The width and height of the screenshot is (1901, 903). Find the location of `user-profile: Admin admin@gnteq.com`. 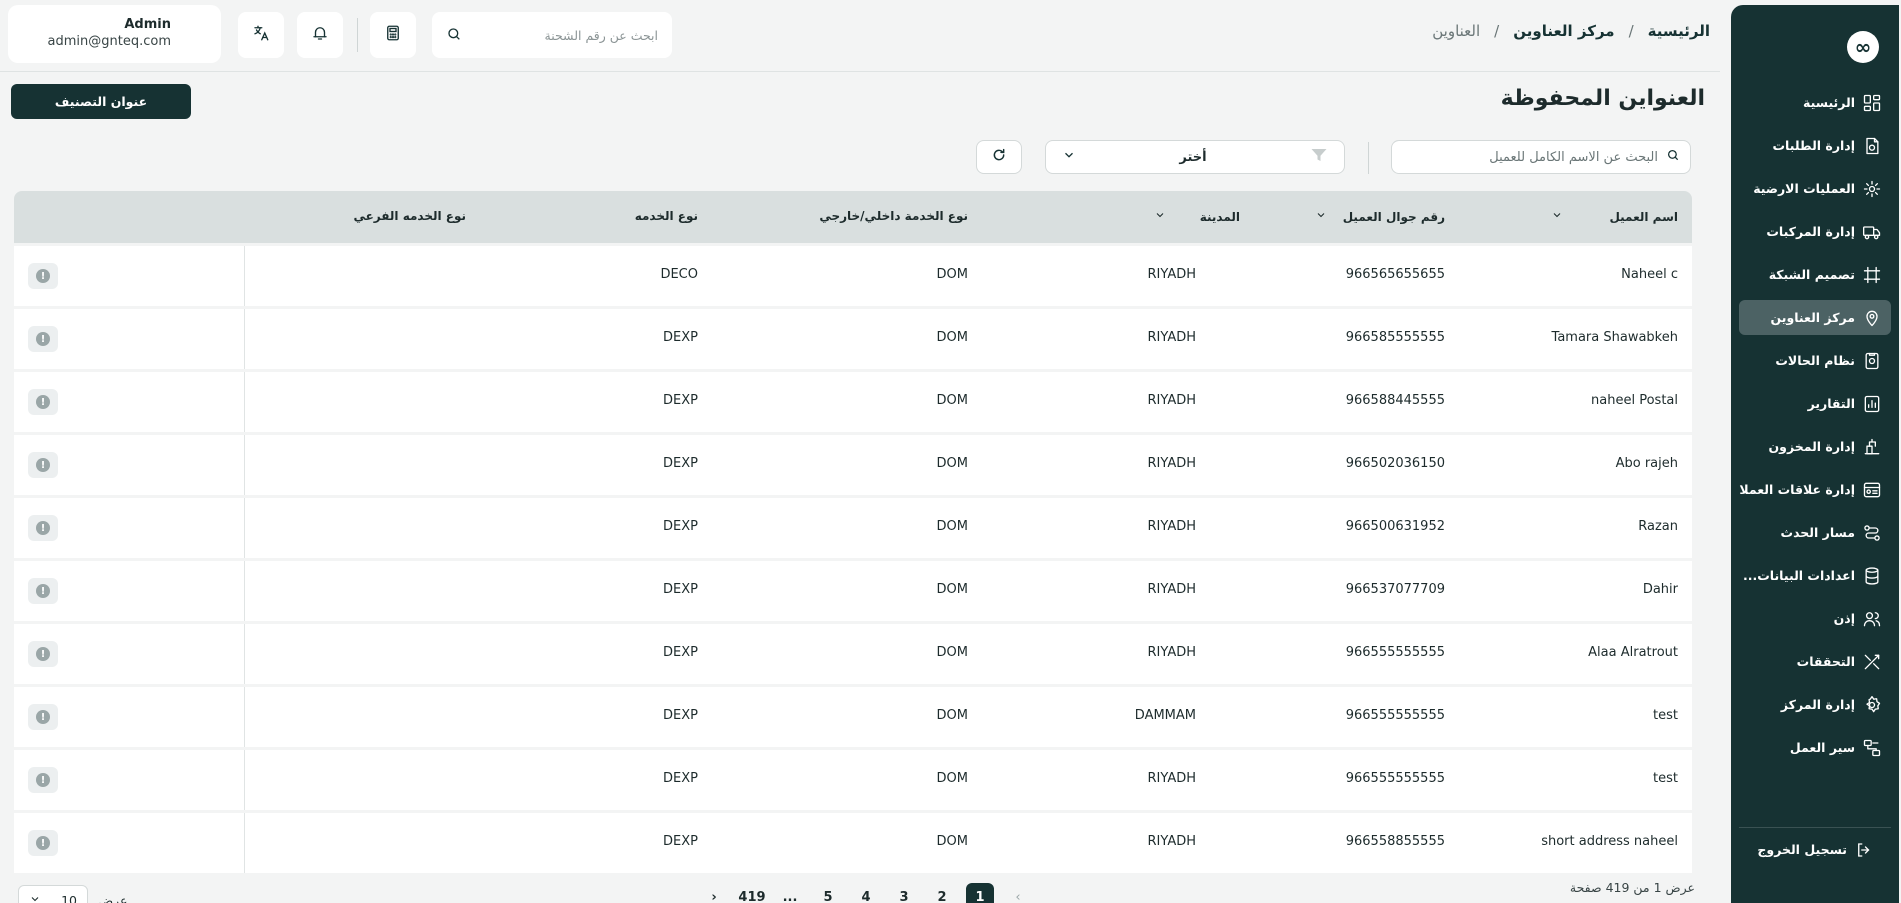

user-profile: Admin admin@gnteq.com is located at coordinates (114, 34).